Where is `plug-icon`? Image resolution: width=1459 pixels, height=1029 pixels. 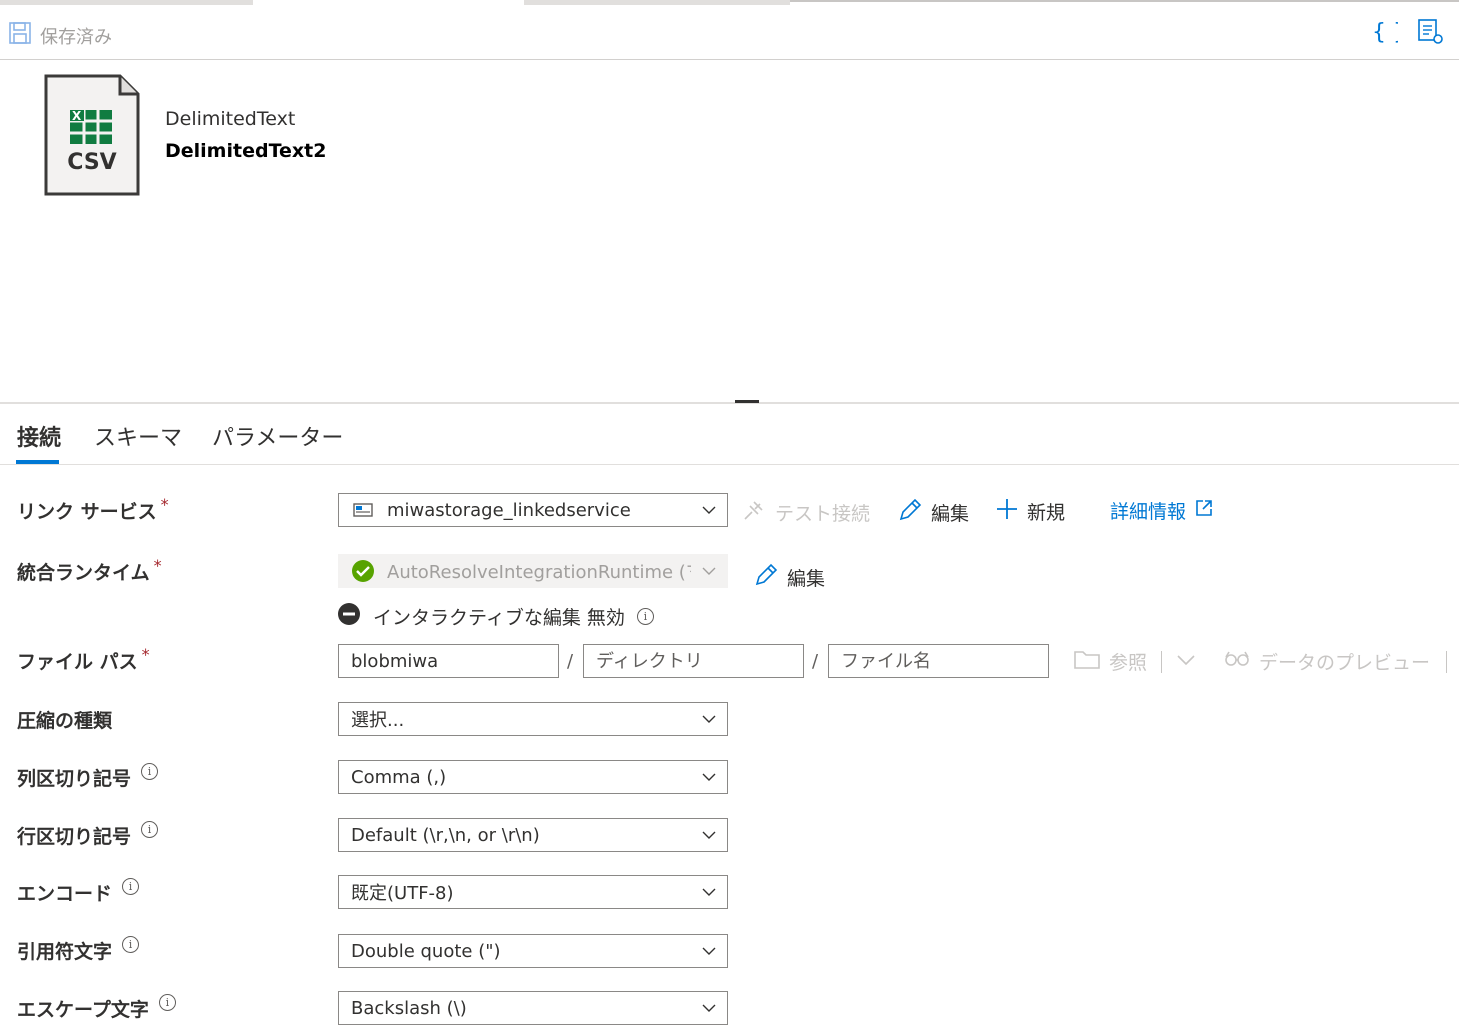 plug-icon is located at coordinates (754, 512).